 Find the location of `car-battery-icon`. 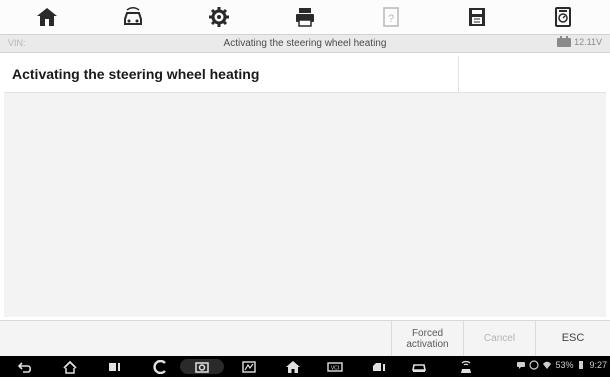

car-battery-icon is located at coordinates (564, 41).